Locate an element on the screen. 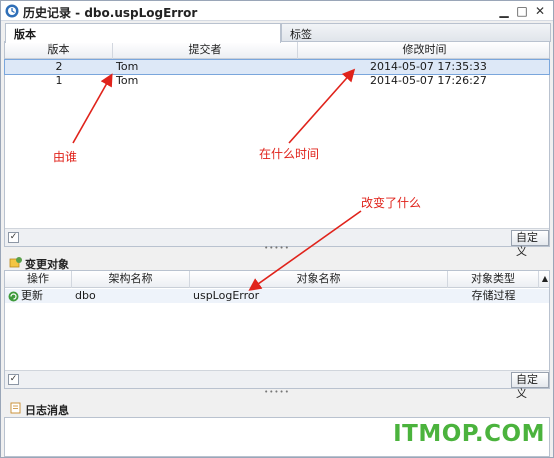 This screenshot has height=458, width=554. objects-customize-button: 自定义 is located at coordinates (530, 386).